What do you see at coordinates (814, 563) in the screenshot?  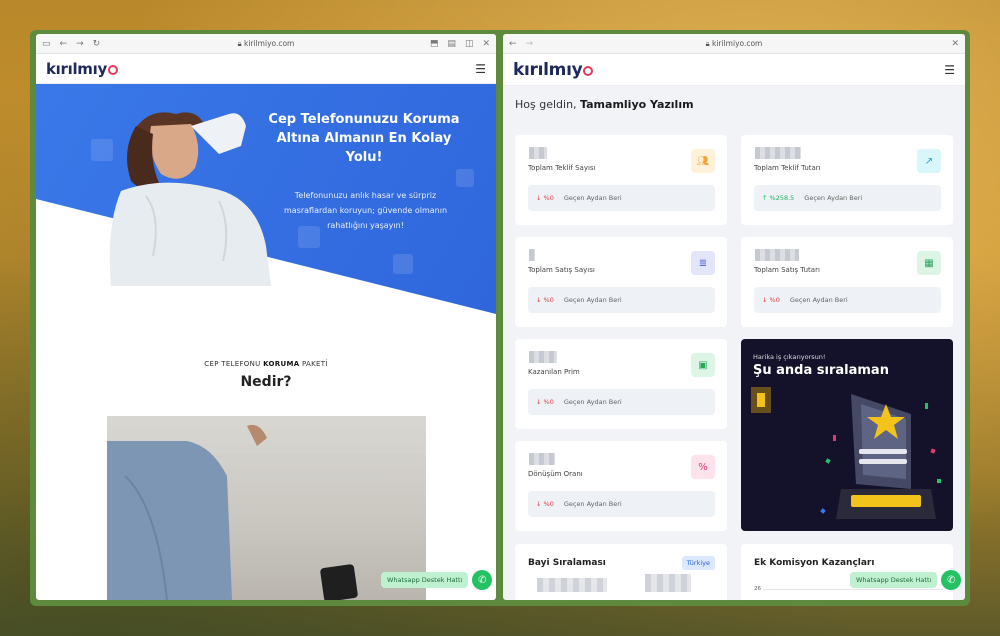 I see `commission-title: Ek Komisyon Kazançları` at bounding box center [814, 563].